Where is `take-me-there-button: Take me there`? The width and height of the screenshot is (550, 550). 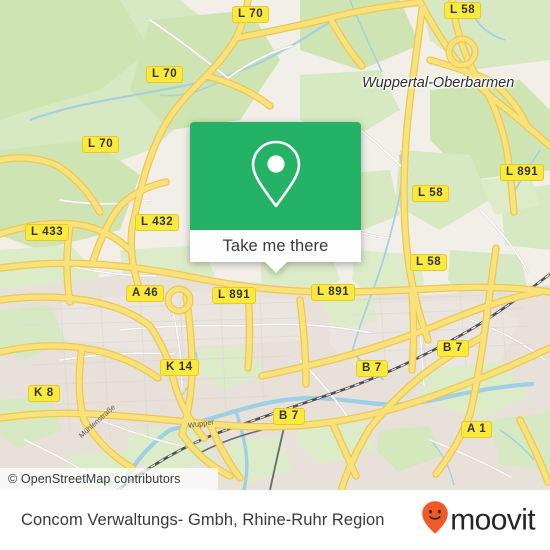
take-me-there-button: Take me there is located at coordinates (275, 246).